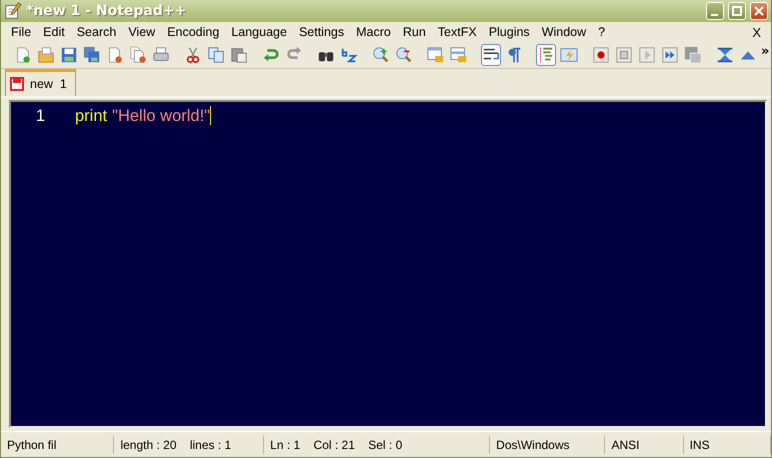 The width and height of the screenshot is (772, 458). What do you see at coordinates (644, 445) in the screenshot?
I see `status-field: ANSI` at bounding box center [644, 445].